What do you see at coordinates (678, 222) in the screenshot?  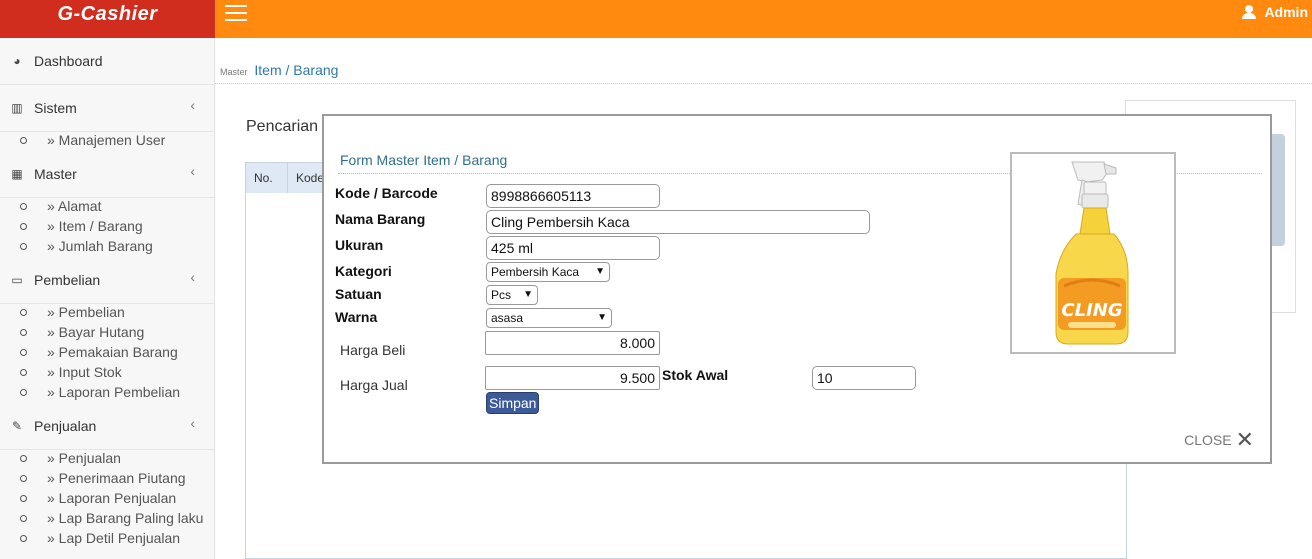 I see `nama-barang-input: Cling Pembersih Kaca` at bounding box center [678, 222].